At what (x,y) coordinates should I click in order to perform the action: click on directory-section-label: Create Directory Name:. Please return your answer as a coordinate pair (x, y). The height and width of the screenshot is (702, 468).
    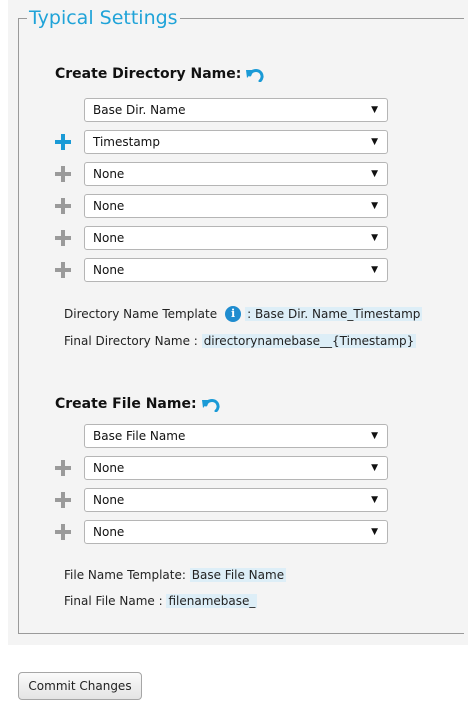
    Looking at the image, I should click on (148, 74).